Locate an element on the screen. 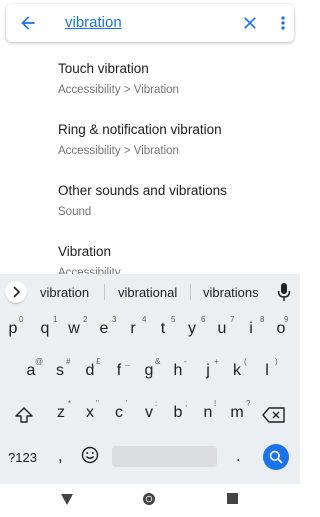 The width and height of the screenshot is (320, 517). key-hint: 3 is located at coordinates (114, 319).